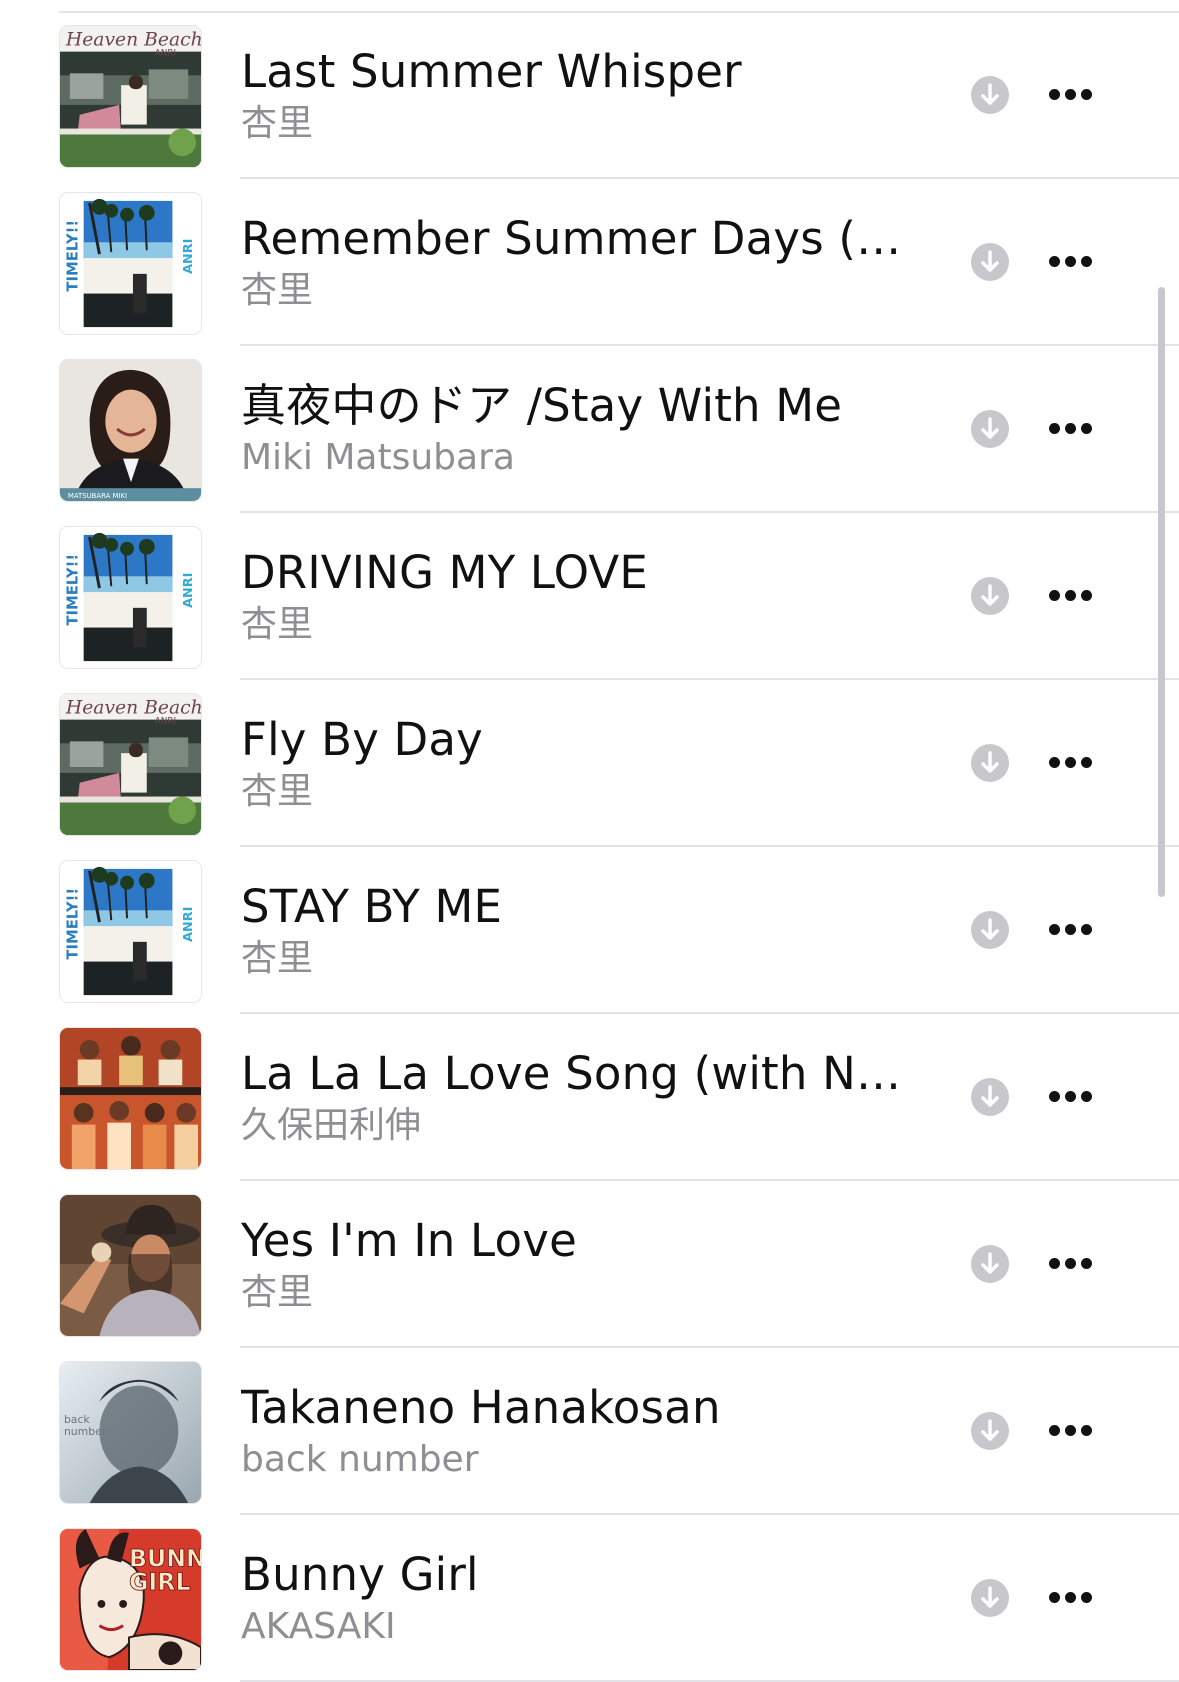  I want to click on song-row: Heaven Beach ANRI Fly By Day 杏里, so click(589, 763).